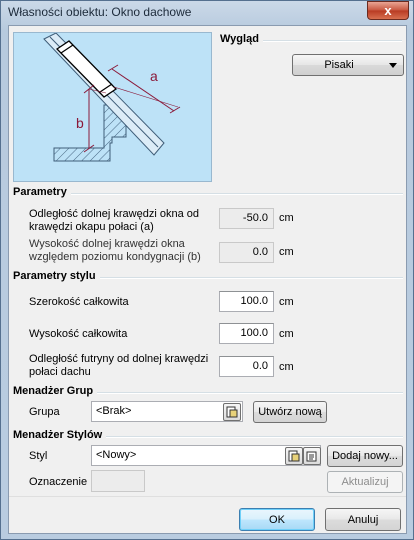 The height and width of the screenshot is (540, 414). I want to click on dimension-label-b: b, so click(80, 123).